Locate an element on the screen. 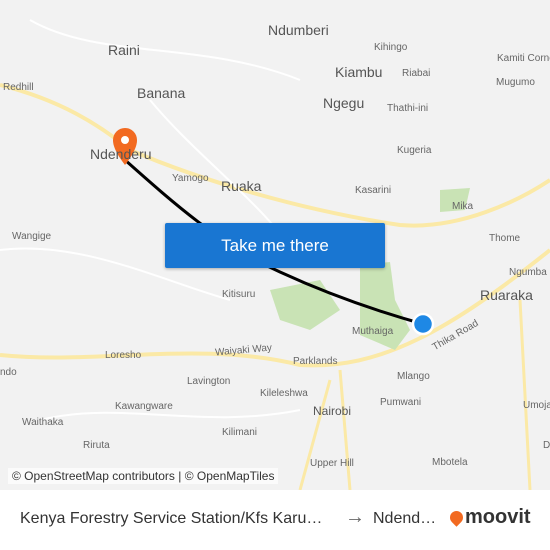 This screenshot has width=550, height=550. place-label: Ruaraka is located at coordinates (506, 295).